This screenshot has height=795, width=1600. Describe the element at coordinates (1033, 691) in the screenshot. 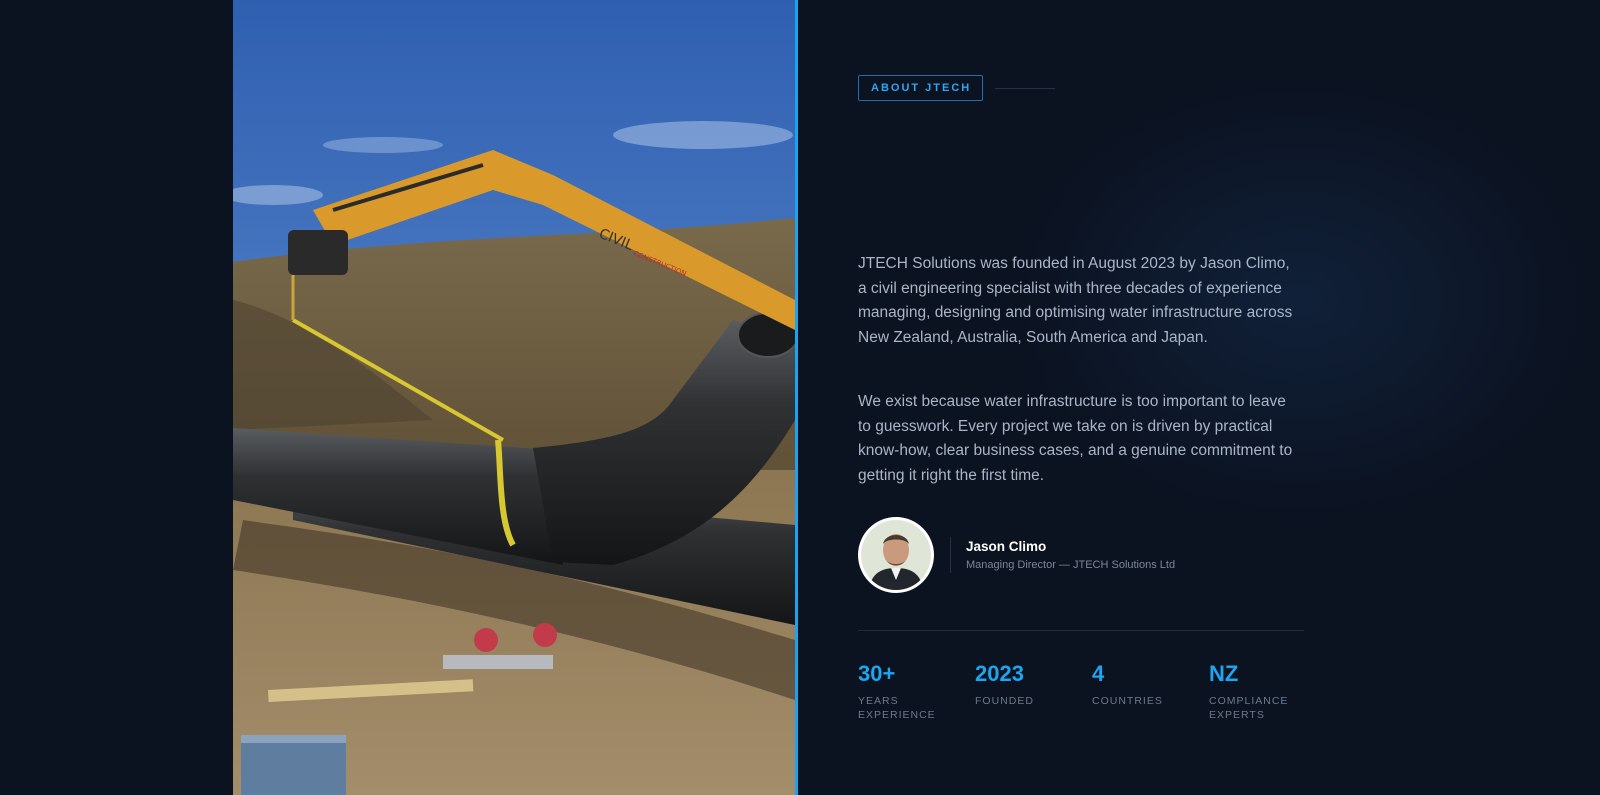

I see `stat-founded: 2023 FOUNDED` at that location.